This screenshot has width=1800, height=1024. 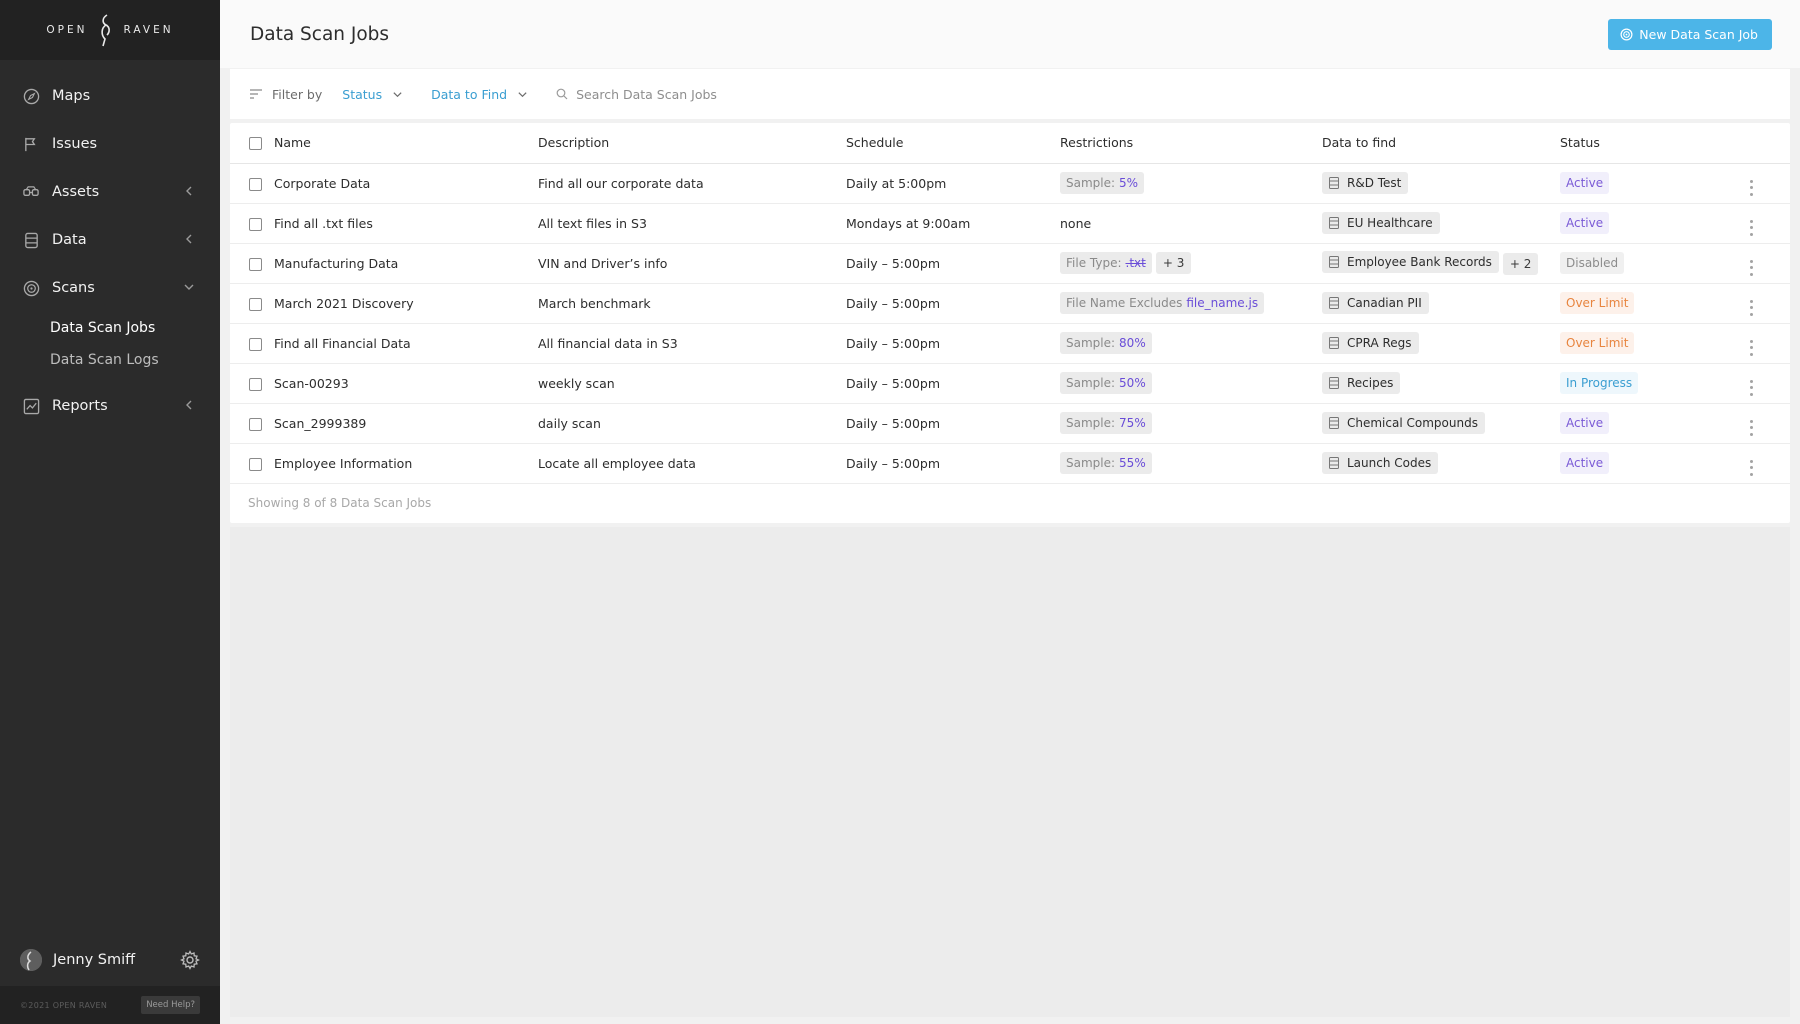 I want to click on row-description: Locate all employee data, so click(x=692, y=463).